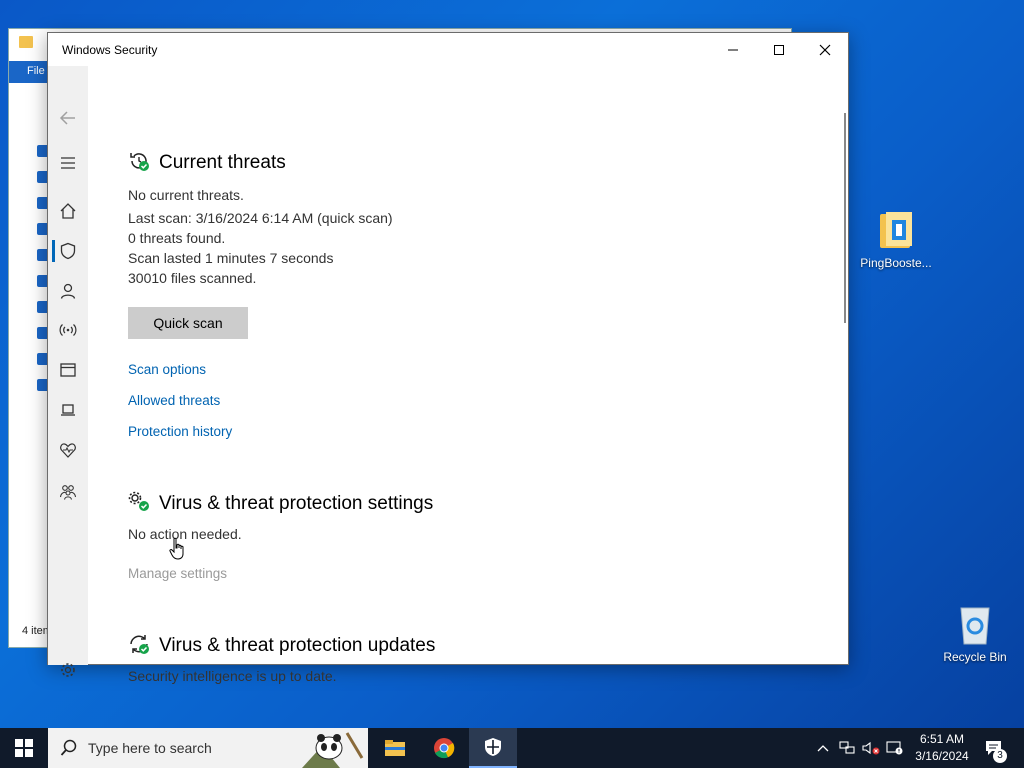 The height and width of the screenshot is (768, 1024). What do you see at coordinates (231, 258) in the screenshot?
I see `scan-duration-text: Scan lasted 1 minutes 7 seconds` at bounding box center [231, 258].